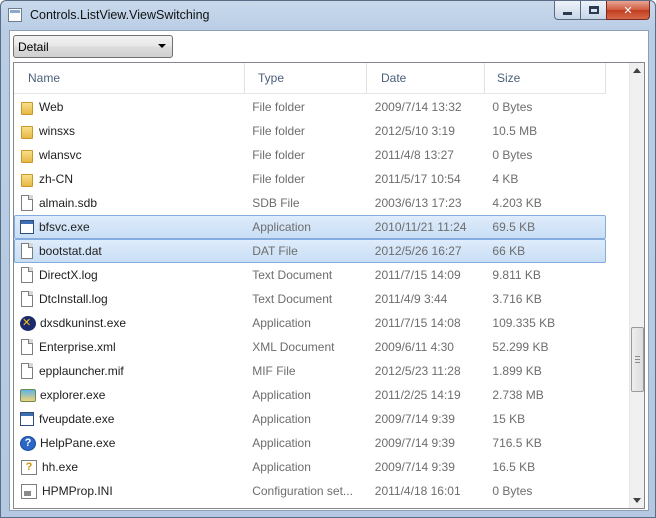  What do you see at coordinates (29, 467) in the screenshot?
I see `help-file-icon: ?` at bounding box center [29, 467].